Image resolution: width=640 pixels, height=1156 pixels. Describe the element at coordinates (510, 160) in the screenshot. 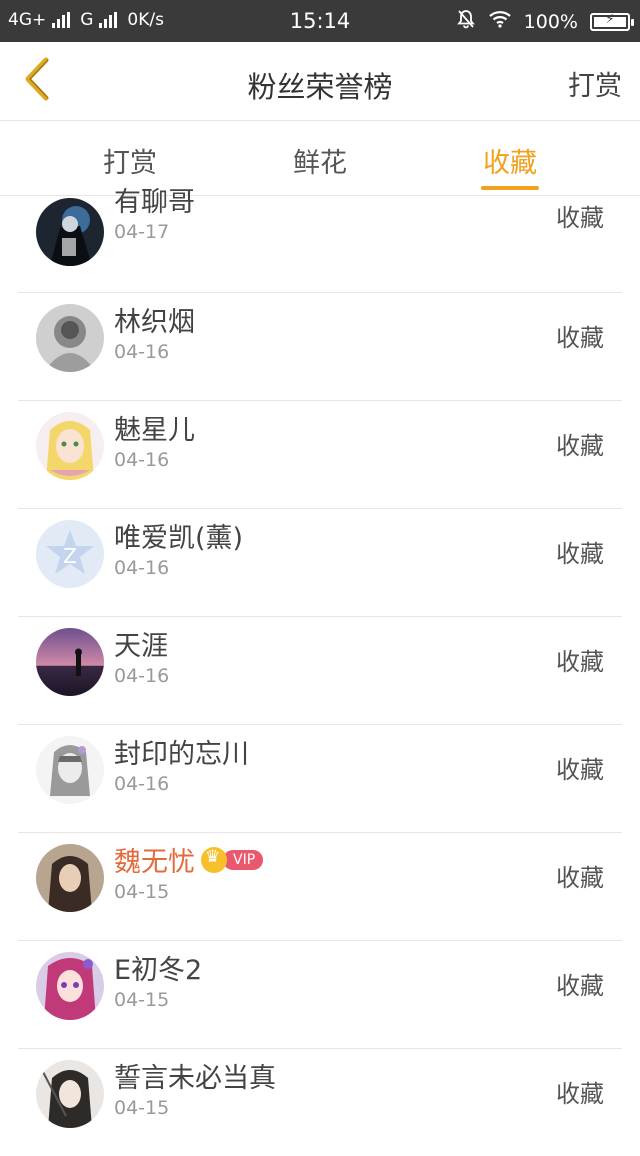

I see `tab-favorites: 收藏` at that location.